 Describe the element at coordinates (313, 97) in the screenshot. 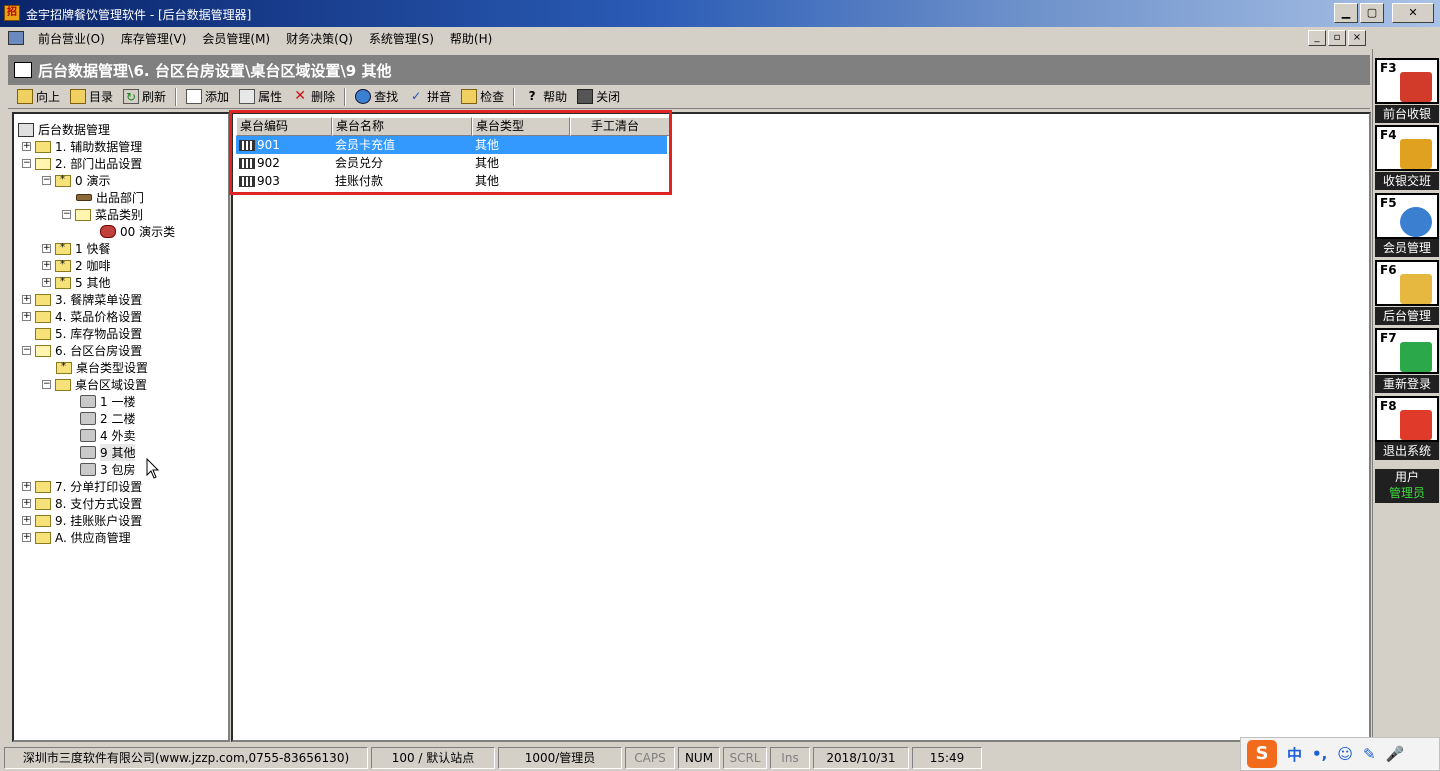

I see `delete-button: ✕ 删除` at that location.